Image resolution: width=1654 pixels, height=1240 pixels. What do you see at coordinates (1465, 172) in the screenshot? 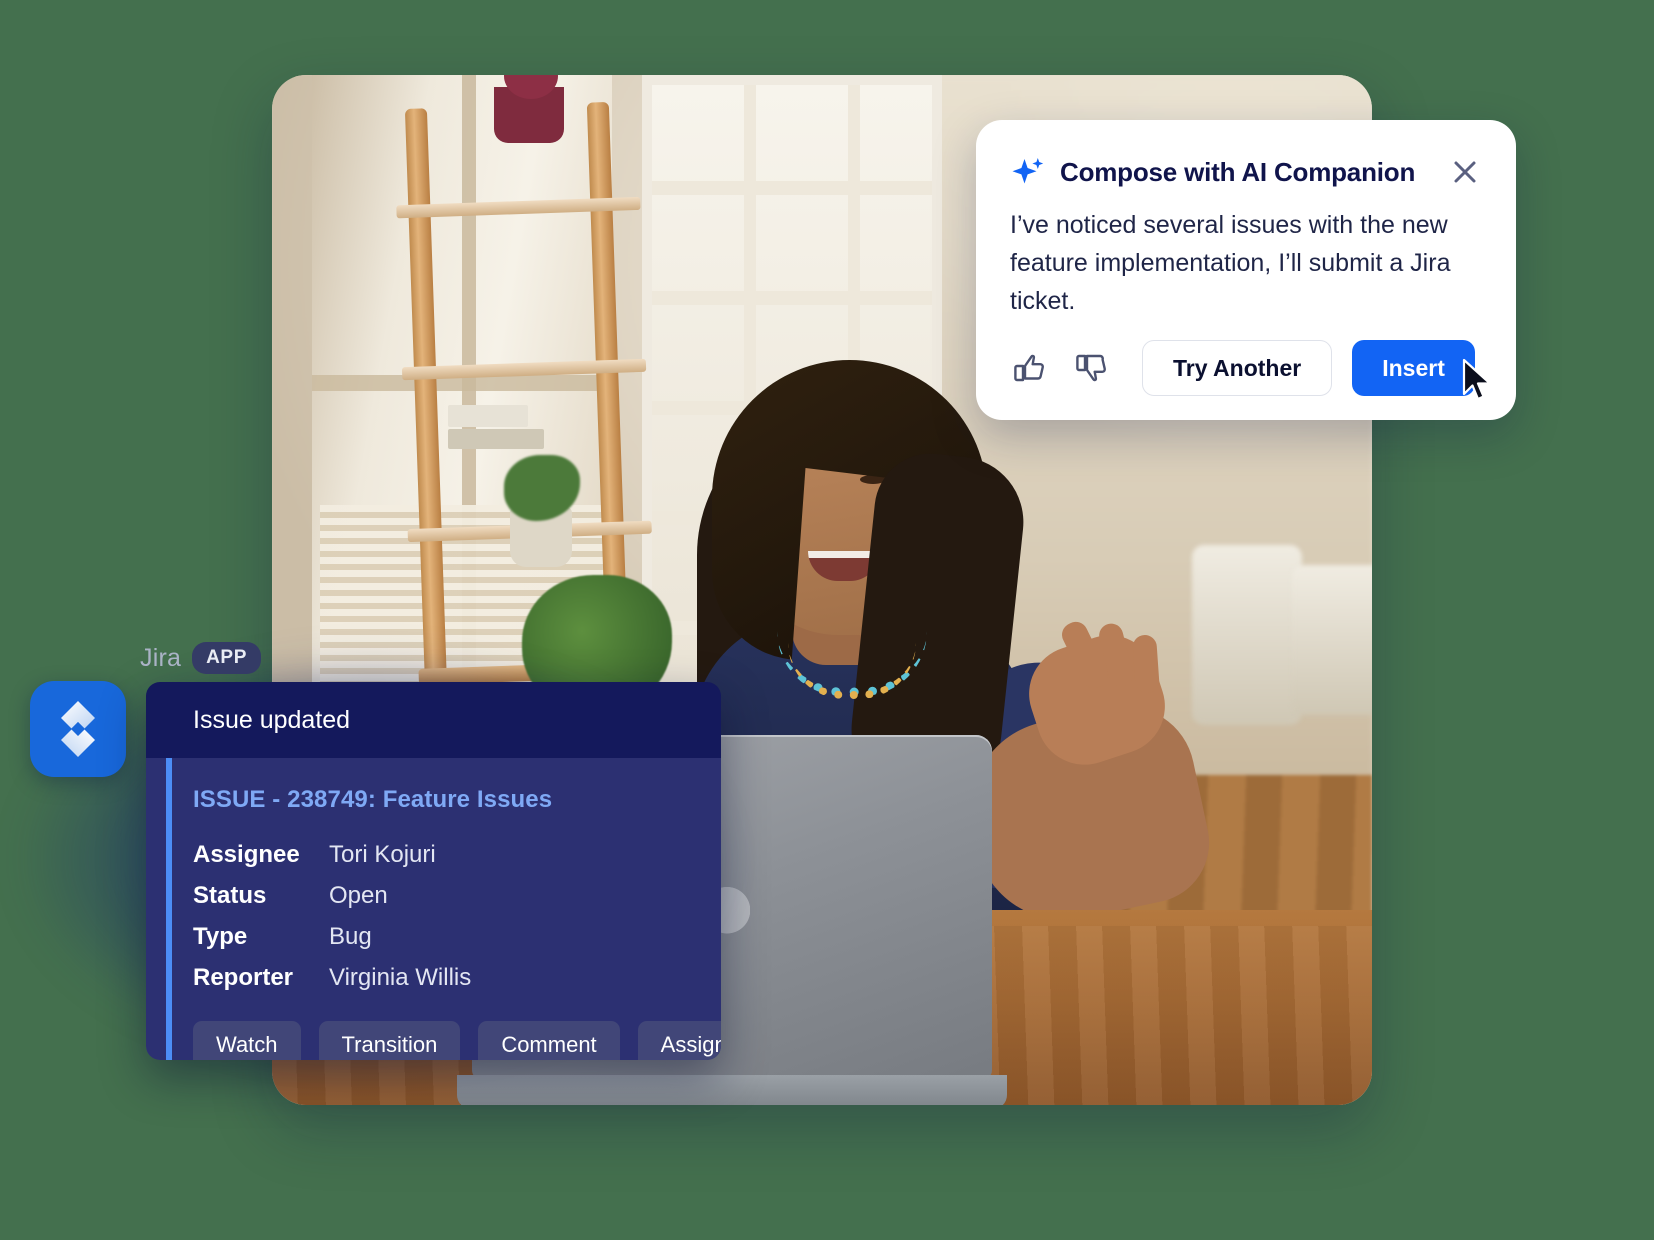
I see `close-icon` at bounding box center [1465, 172].